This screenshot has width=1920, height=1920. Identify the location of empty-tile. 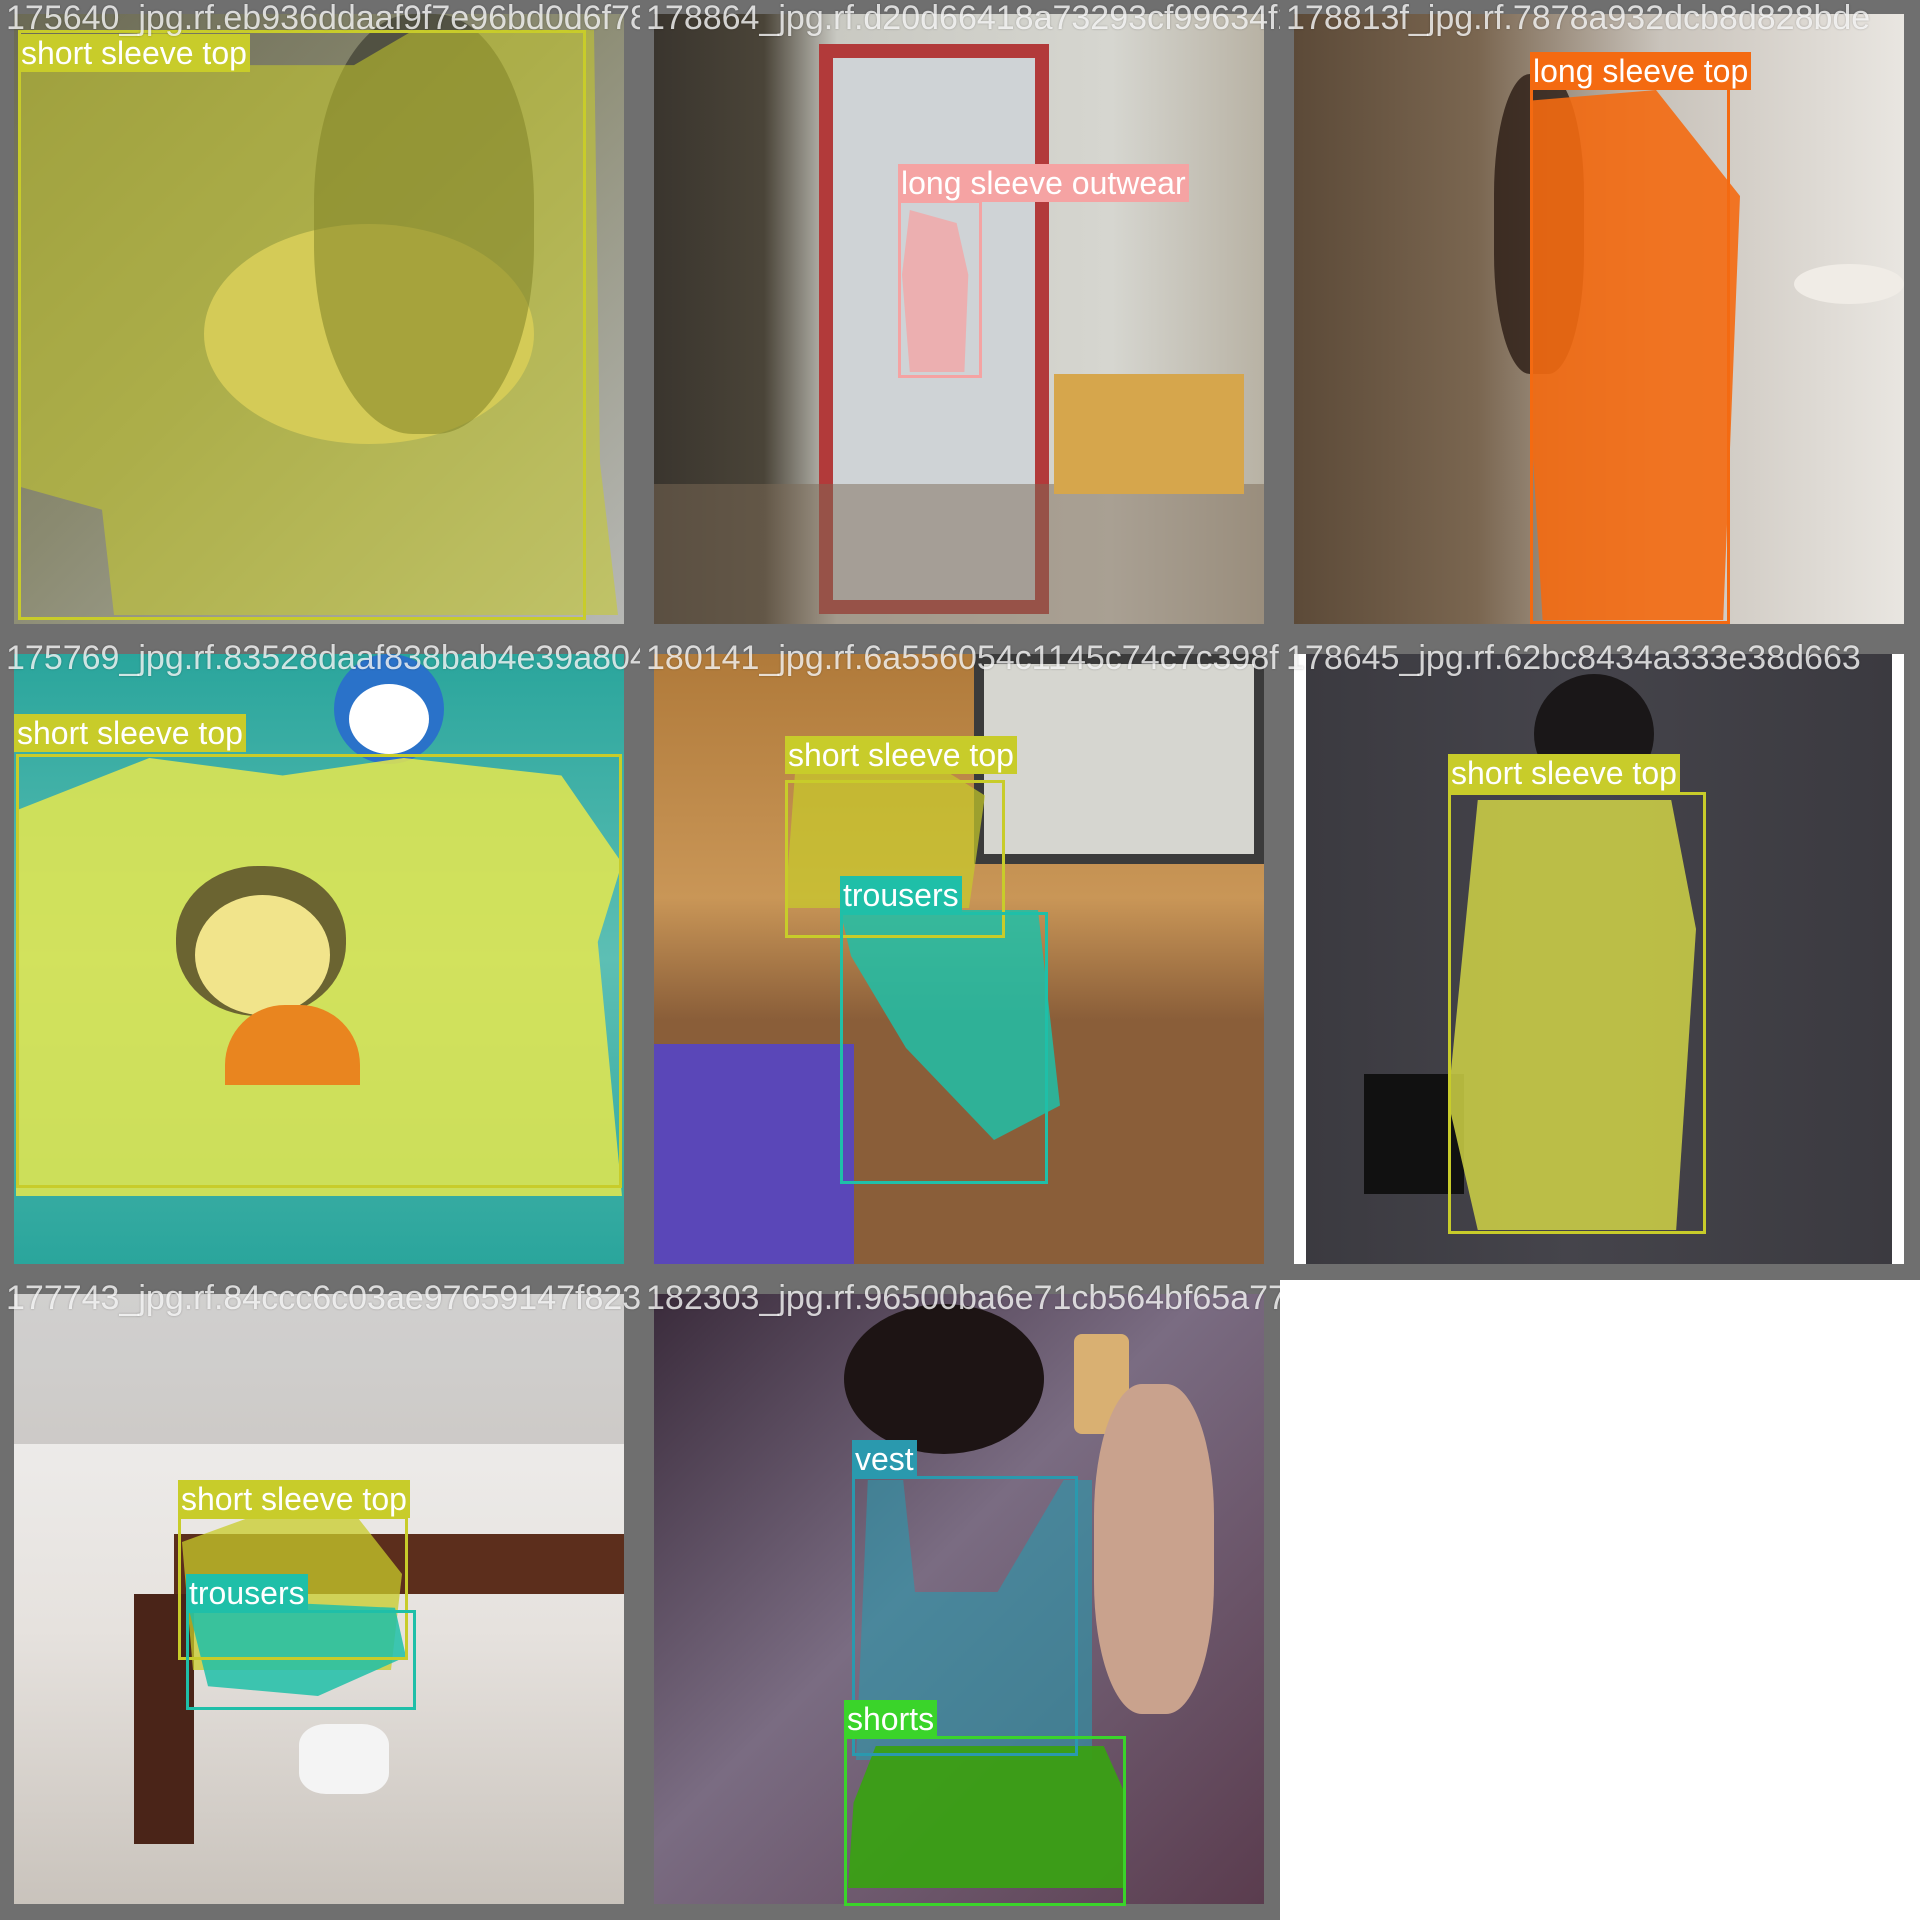
(1600, 1600).